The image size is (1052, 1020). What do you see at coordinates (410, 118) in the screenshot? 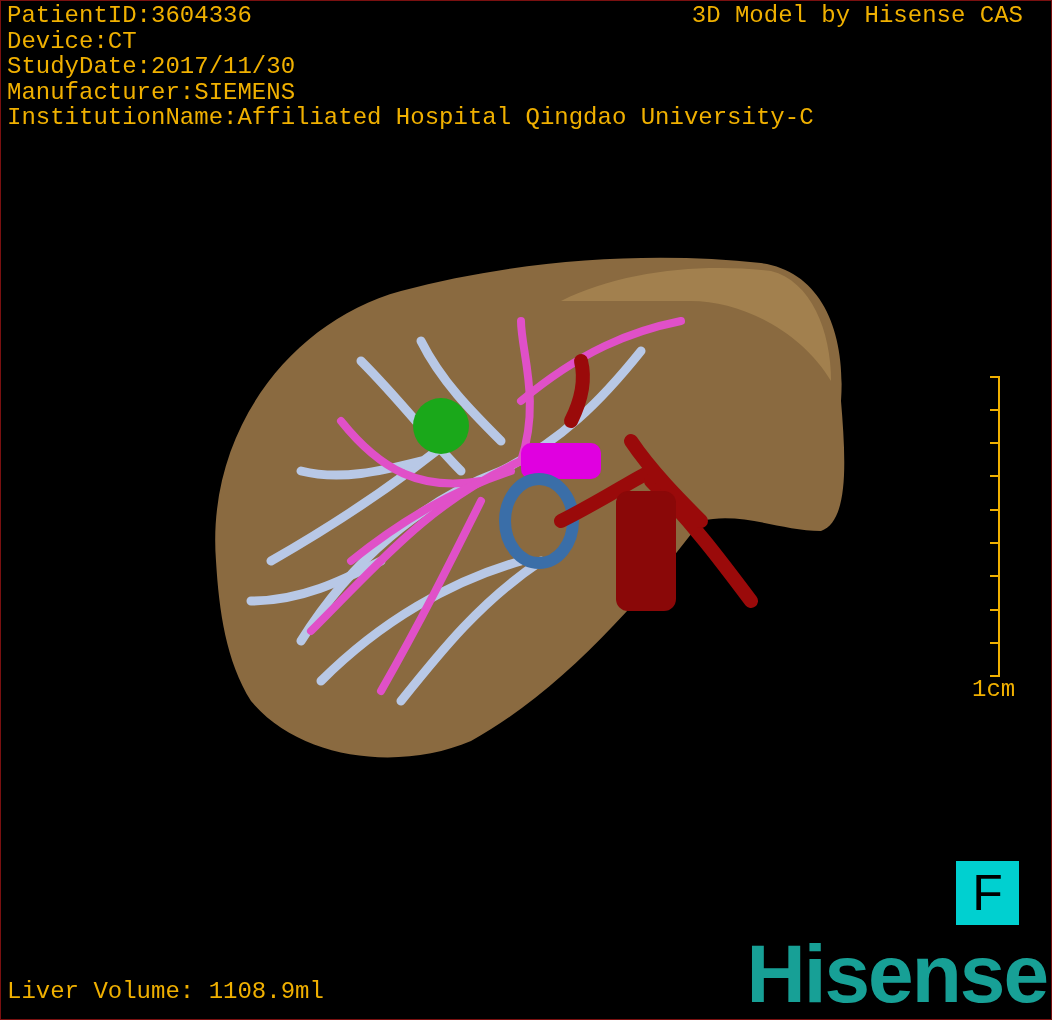
I see `info-line: InstitutionName:Affiliated Hospital Qingdao University-C` at bounding box center [410, 118].